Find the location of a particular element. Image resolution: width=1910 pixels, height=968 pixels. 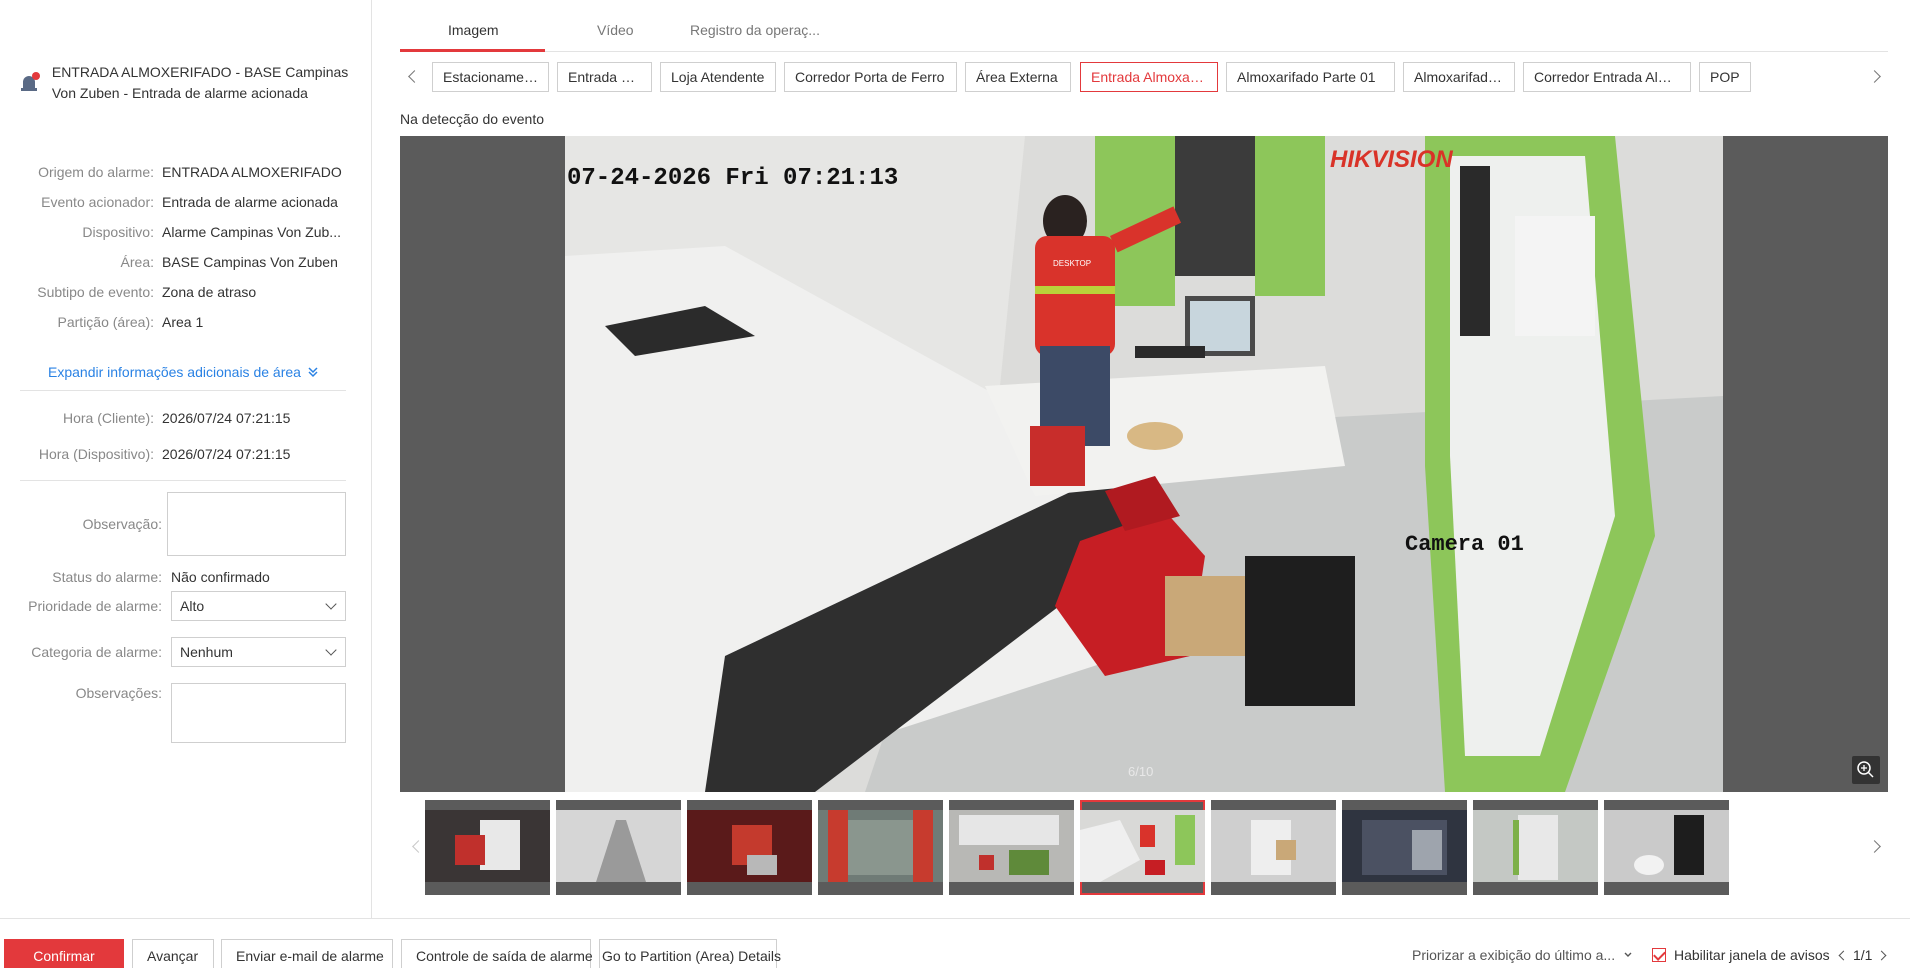

remarks-textarea is located at coordinates (258, 713).